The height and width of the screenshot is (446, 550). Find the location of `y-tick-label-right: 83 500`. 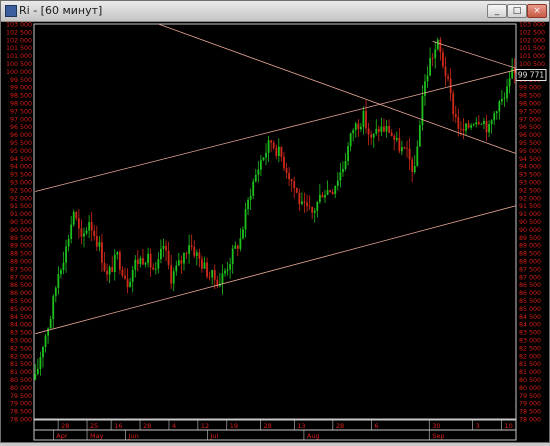

y-tick-label-right: 83 500 is located at coordinates (530, 333).